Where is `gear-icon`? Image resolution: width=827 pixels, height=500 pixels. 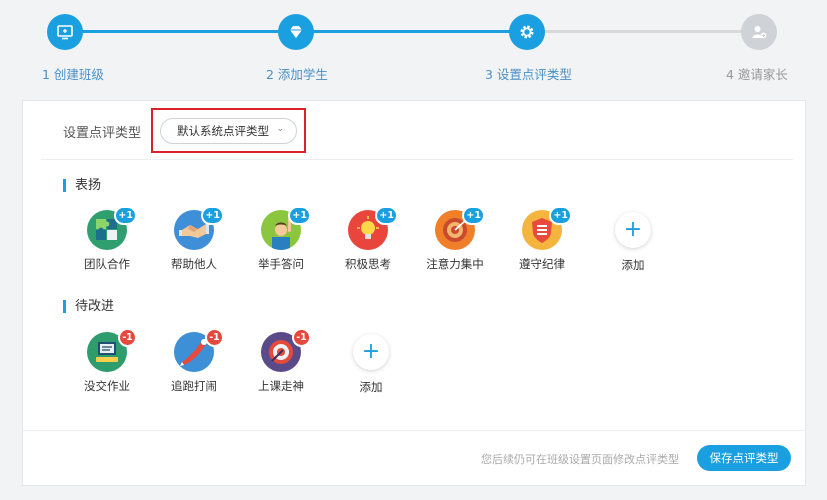 gear-icon is located at coordinates (527, 32).